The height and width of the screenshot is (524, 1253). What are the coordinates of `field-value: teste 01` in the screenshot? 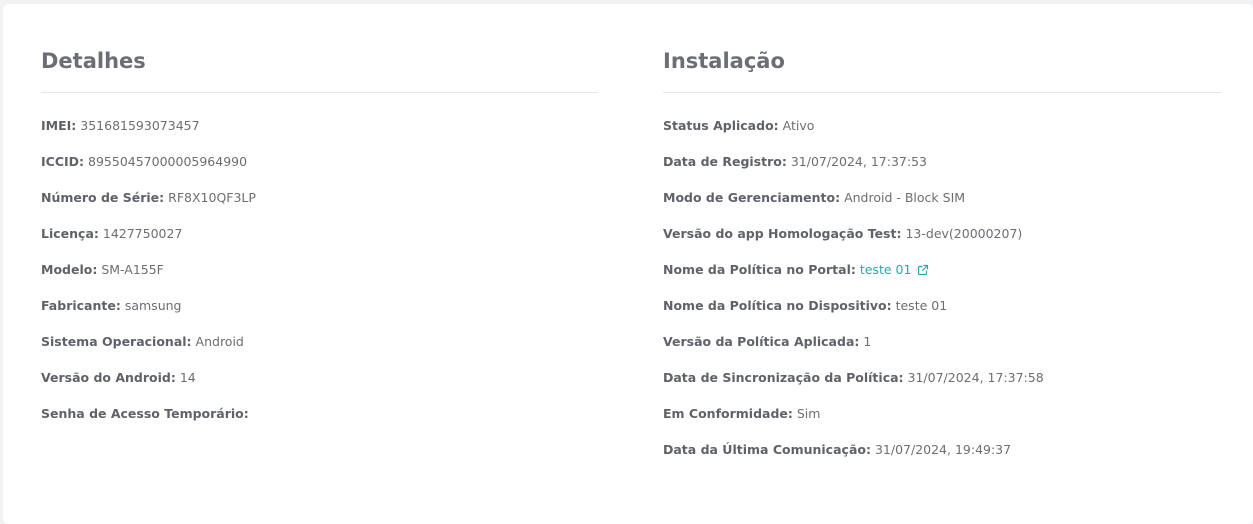 It's located at (921, 305).